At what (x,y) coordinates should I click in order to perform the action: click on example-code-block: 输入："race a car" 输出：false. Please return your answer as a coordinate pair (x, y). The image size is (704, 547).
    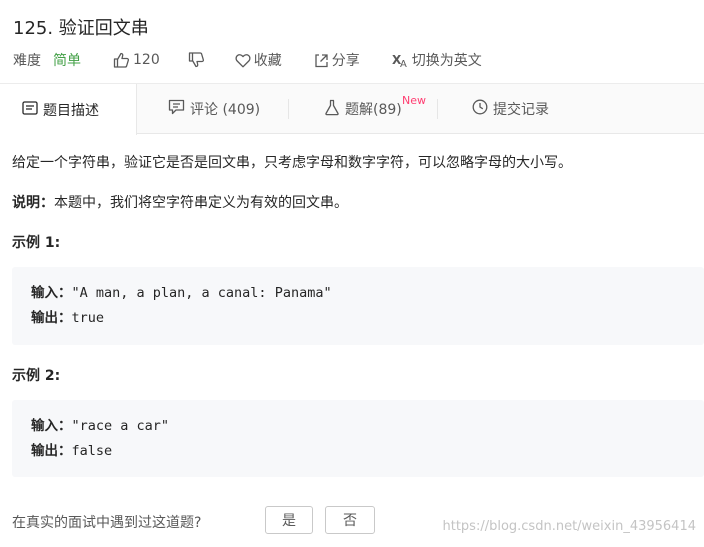
    Looking at the image, I should click on (358, 438).